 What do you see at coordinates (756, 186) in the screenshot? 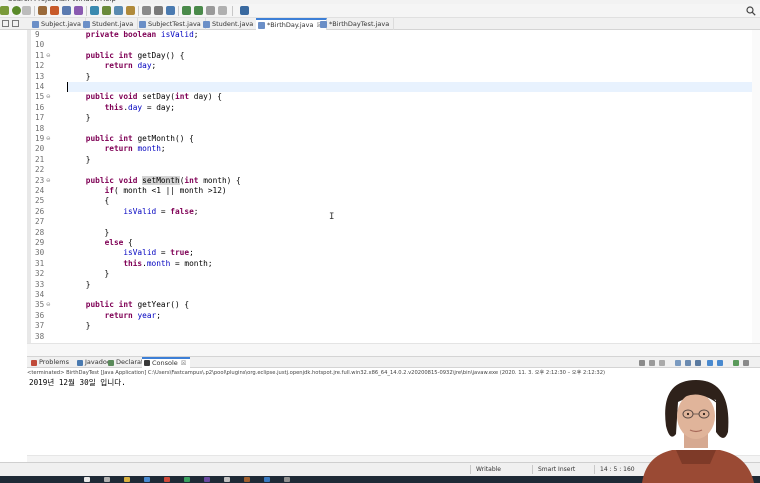
I see `editor-vertical-scrollbar` at bounding box center [756, 186].